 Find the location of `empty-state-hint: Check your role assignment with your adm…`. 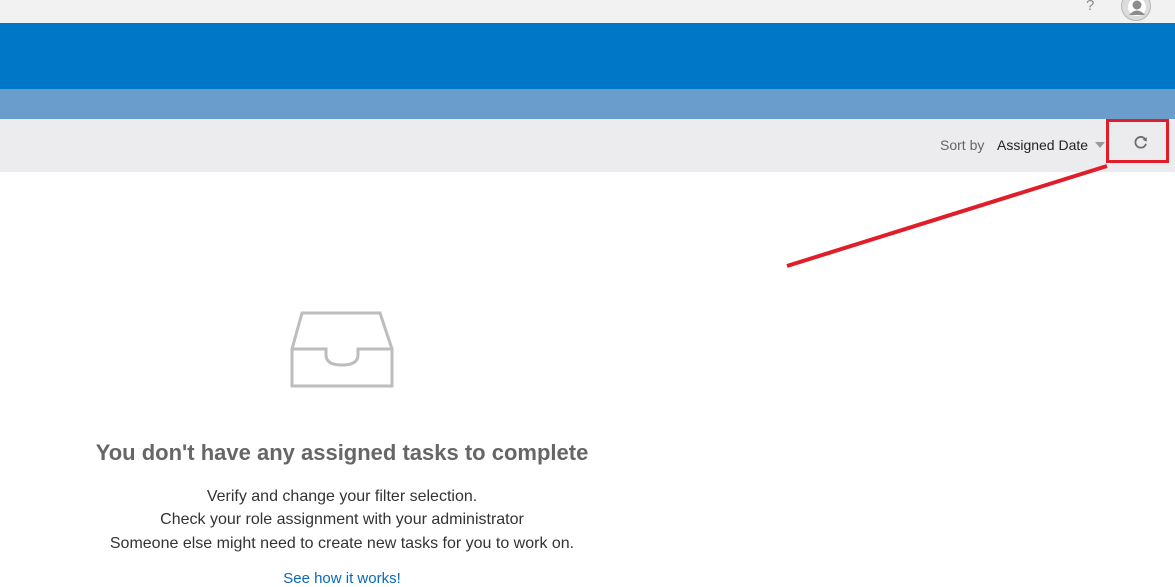

empty-state-hint: Check your role assignment with your adm… is located at coordinates (342, 519).